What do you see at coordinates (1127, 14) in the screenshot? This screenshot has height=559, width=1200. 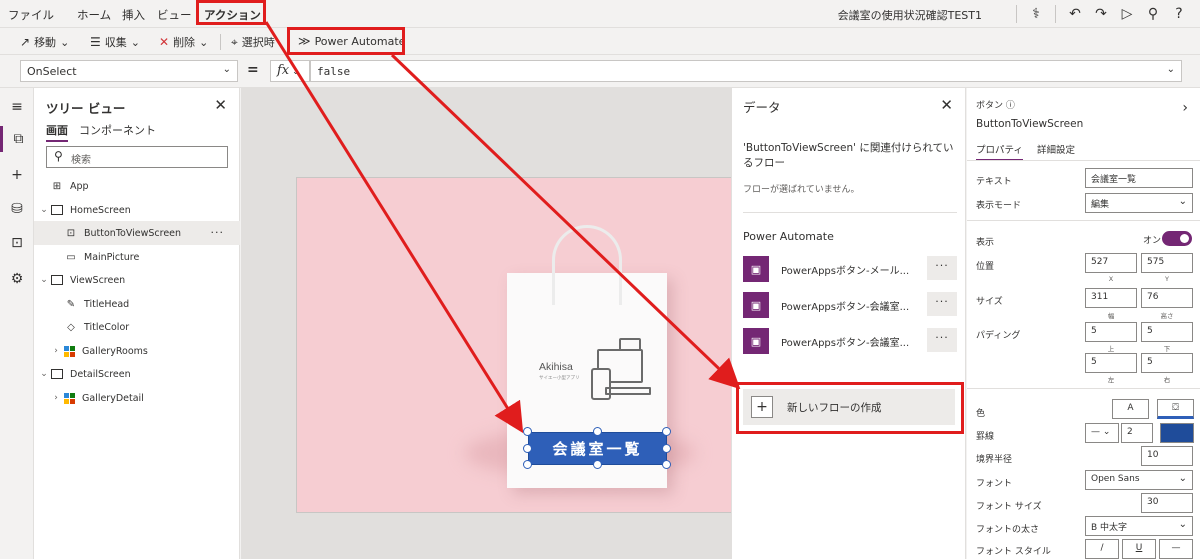 I see `play-icon: ▷` at bounding box center [1127, 14].